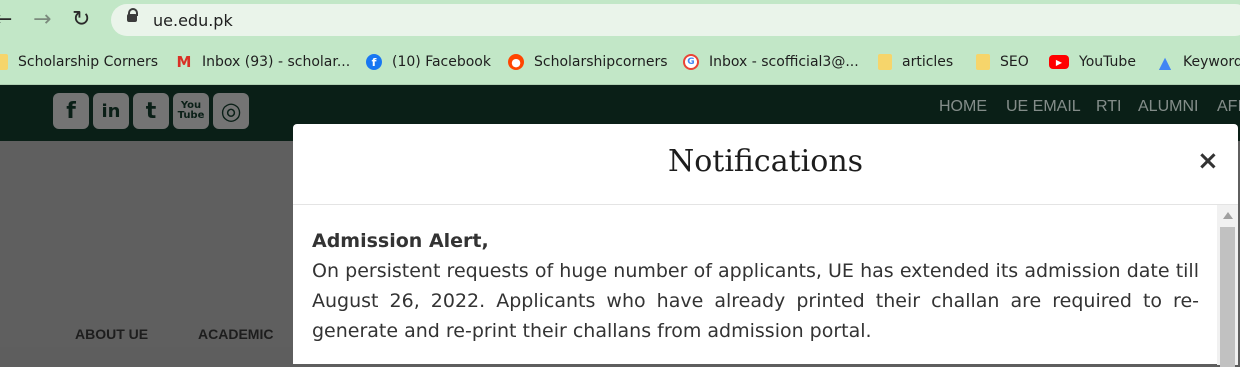 The width and height of the screenshot is (1240, 367). Describe the element at coordinates (191, 111) in the screenshot. I see `youtube-icon: You Tube` at that location.